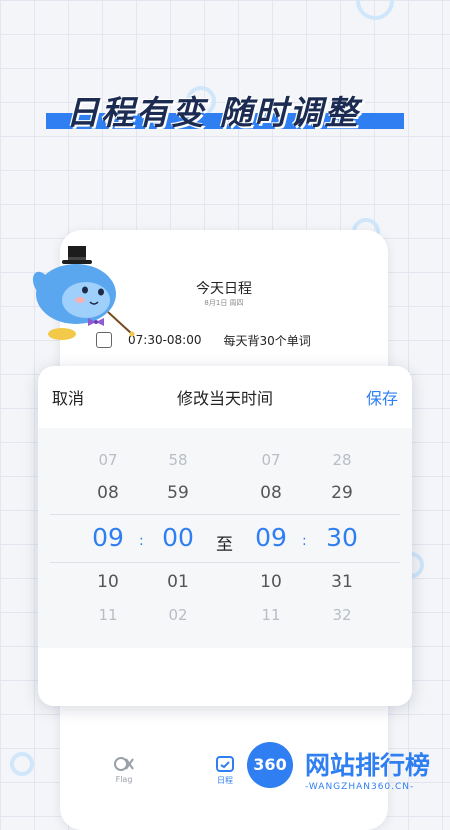 This screenshot has height=830, width=450. I want to click on modal-title: 修改当天时间, so click(224, 398).